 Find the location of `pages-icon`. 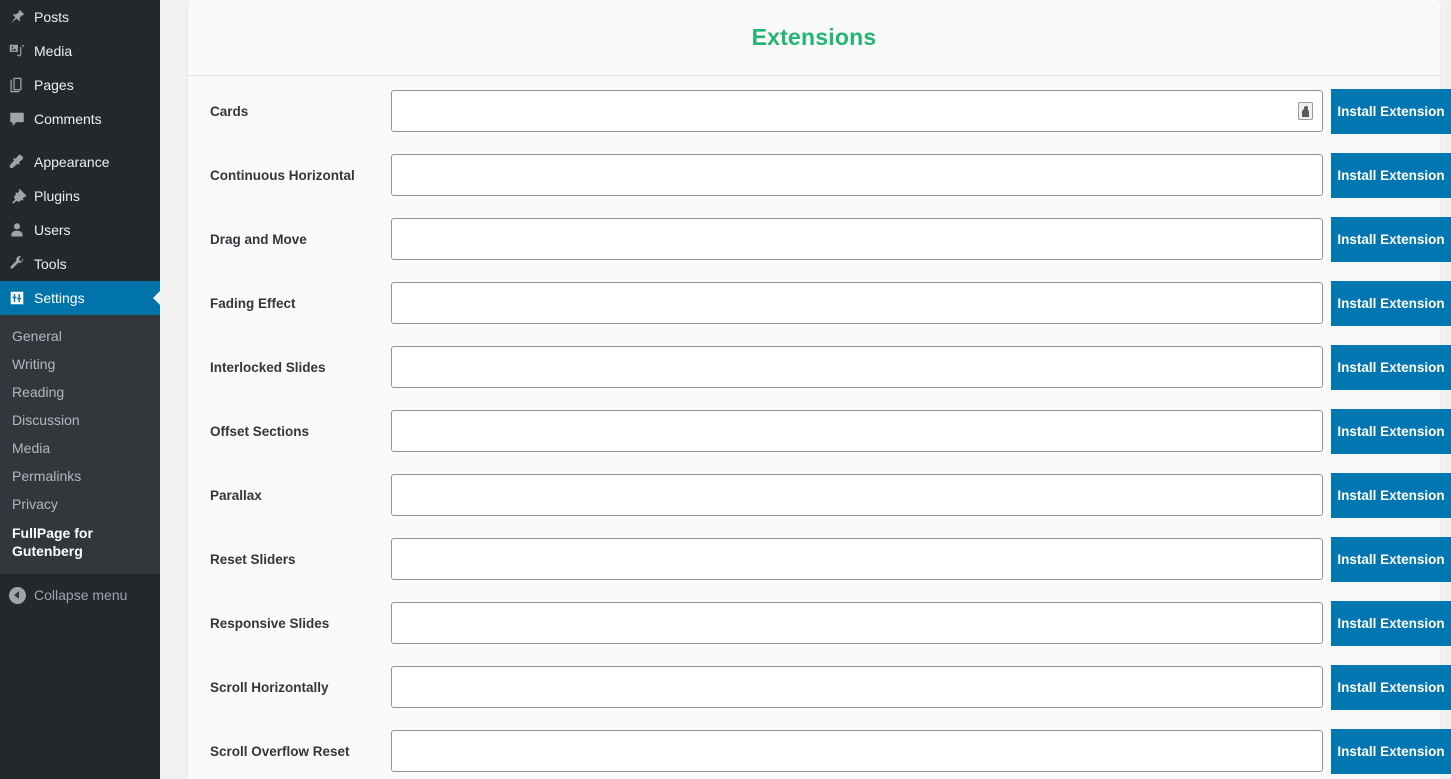

pages-icon is located at coordinates (17, 85).